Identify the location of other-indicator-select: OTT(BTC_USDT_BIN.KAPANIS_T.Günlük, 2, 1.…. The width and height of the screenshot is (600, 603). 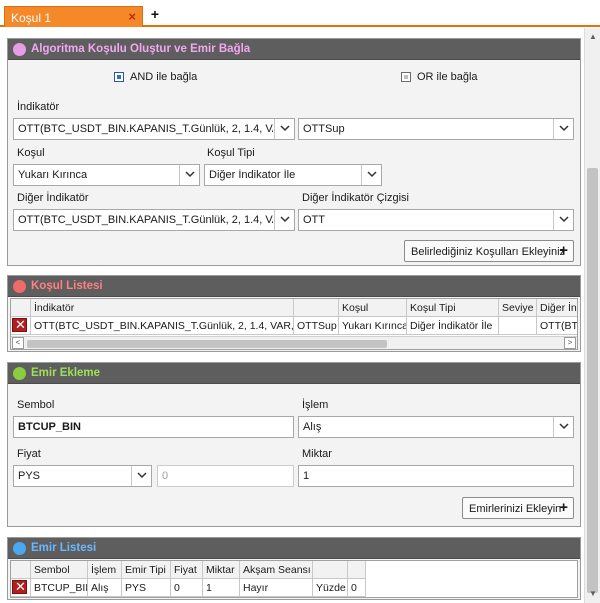
(154, 220).